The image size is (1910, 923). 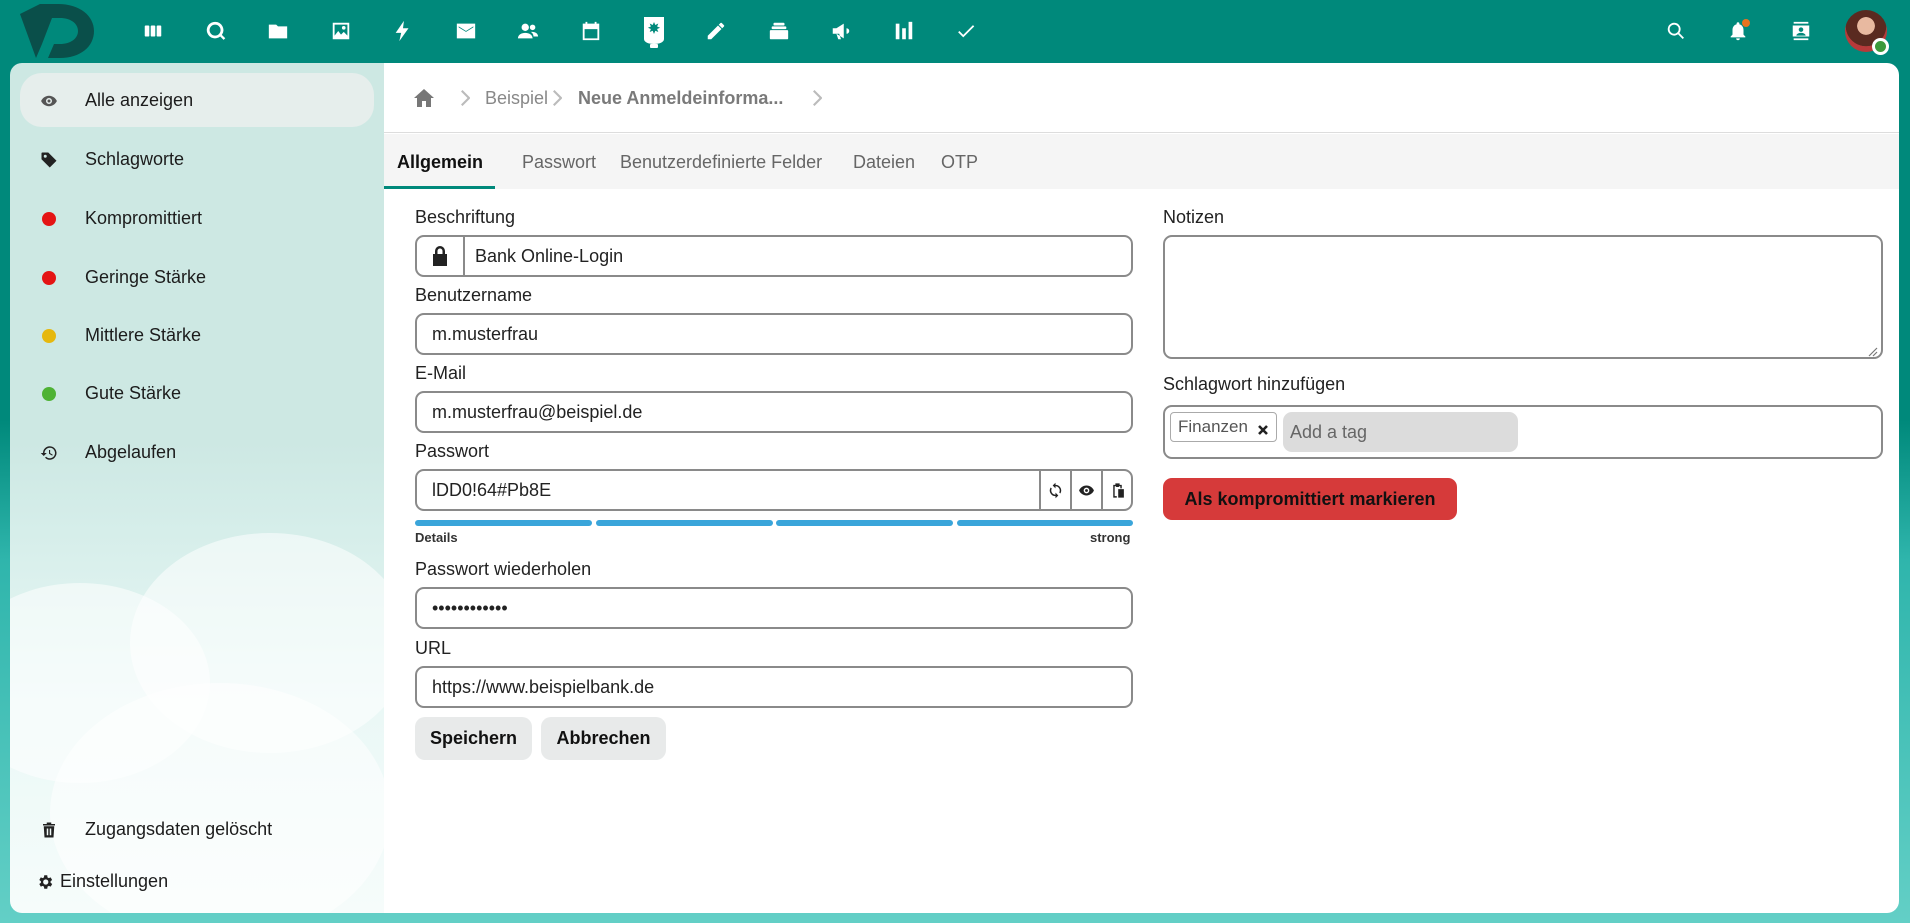 I want to click on deck-icon, so click(x=779, y=31).